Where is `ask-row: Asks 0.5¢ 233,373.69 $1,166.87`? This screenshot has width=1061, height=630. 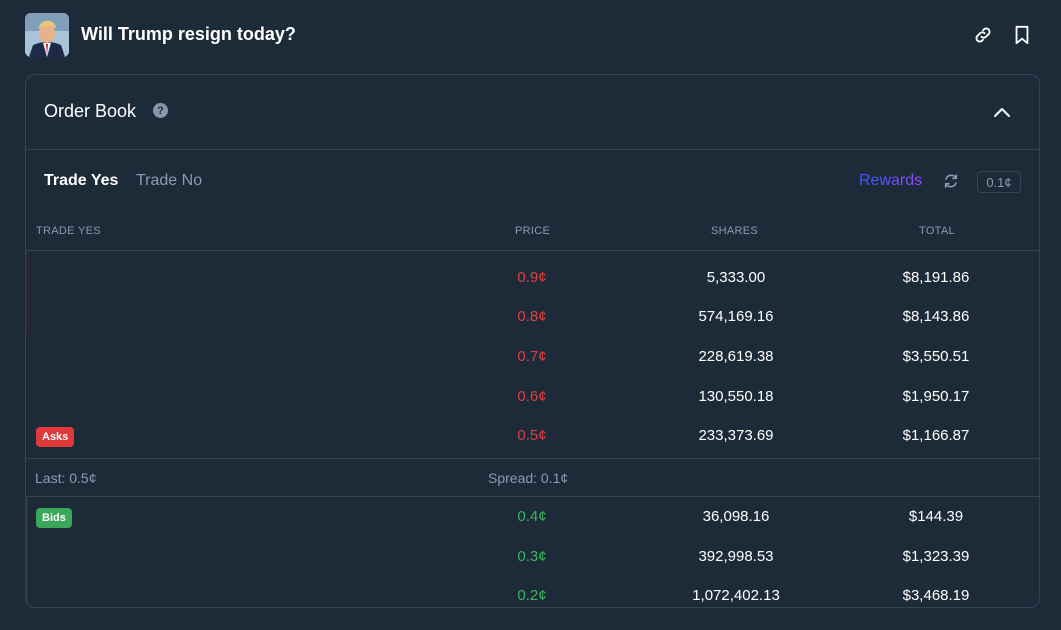
ask-row: Asks 0.5¢ 233,373.69 $1,166.87 is located at coordinates (532, 437).